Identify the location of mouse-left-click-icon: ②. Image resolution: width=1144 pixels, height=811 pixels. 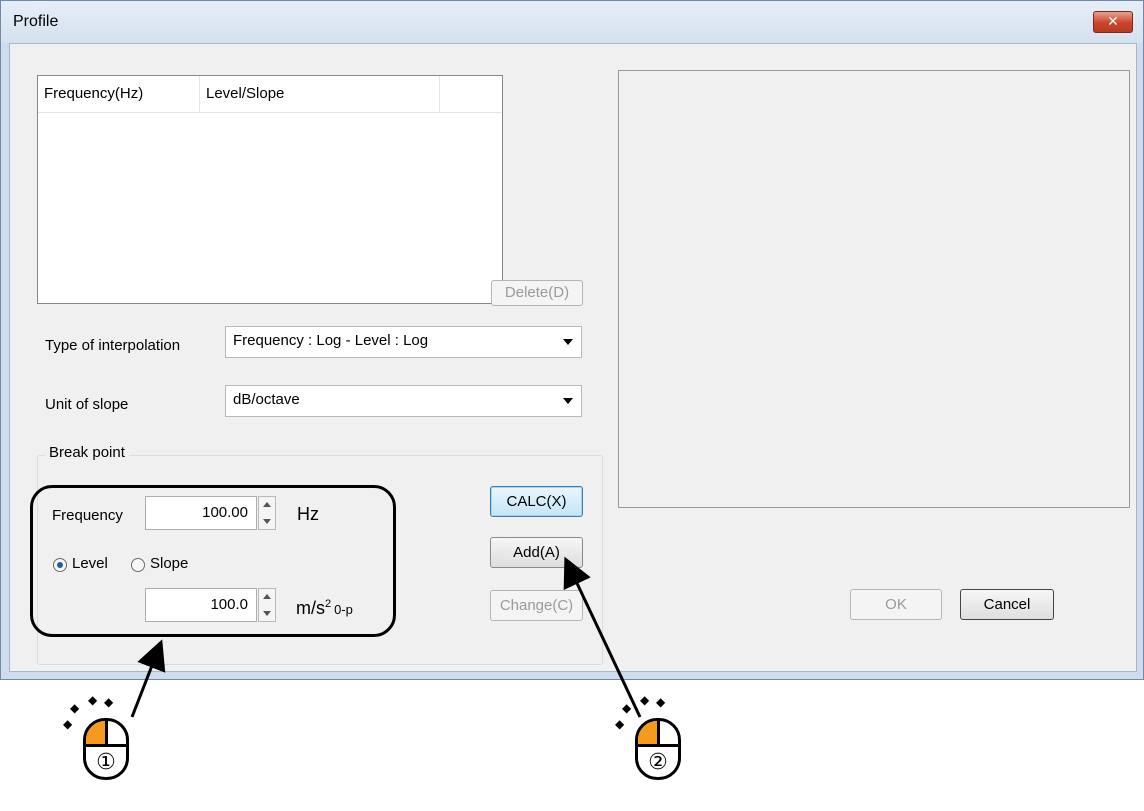
(658, 749).